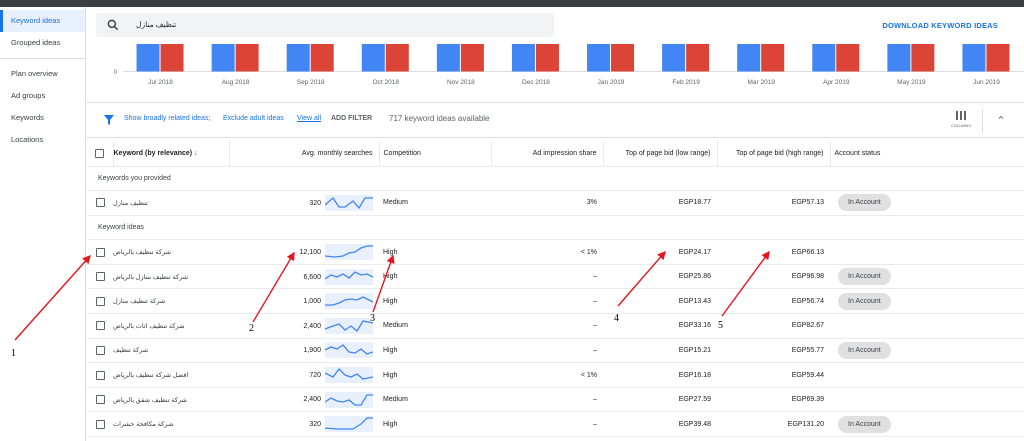  What do you see at coordinates (304, 424) in the screenshot?
I see `searches-cell: 320` at bounding box center [304, 424].